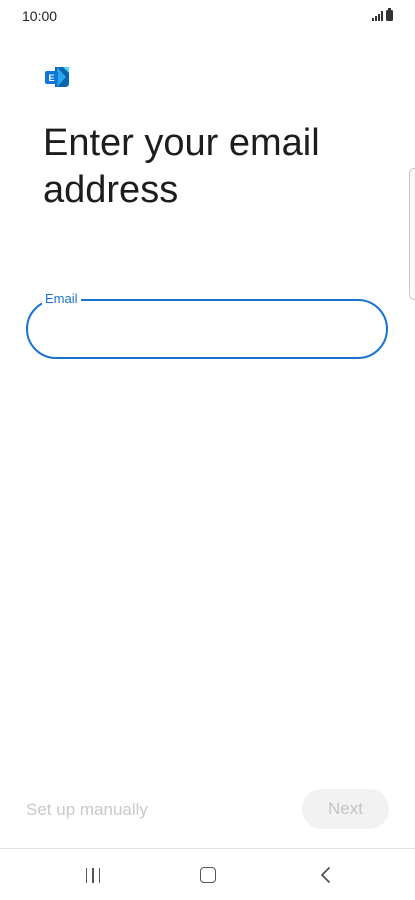 Image resolution: width=415 pixels, height=900 pixels. I want to click on status-icons, so click(382, 14).